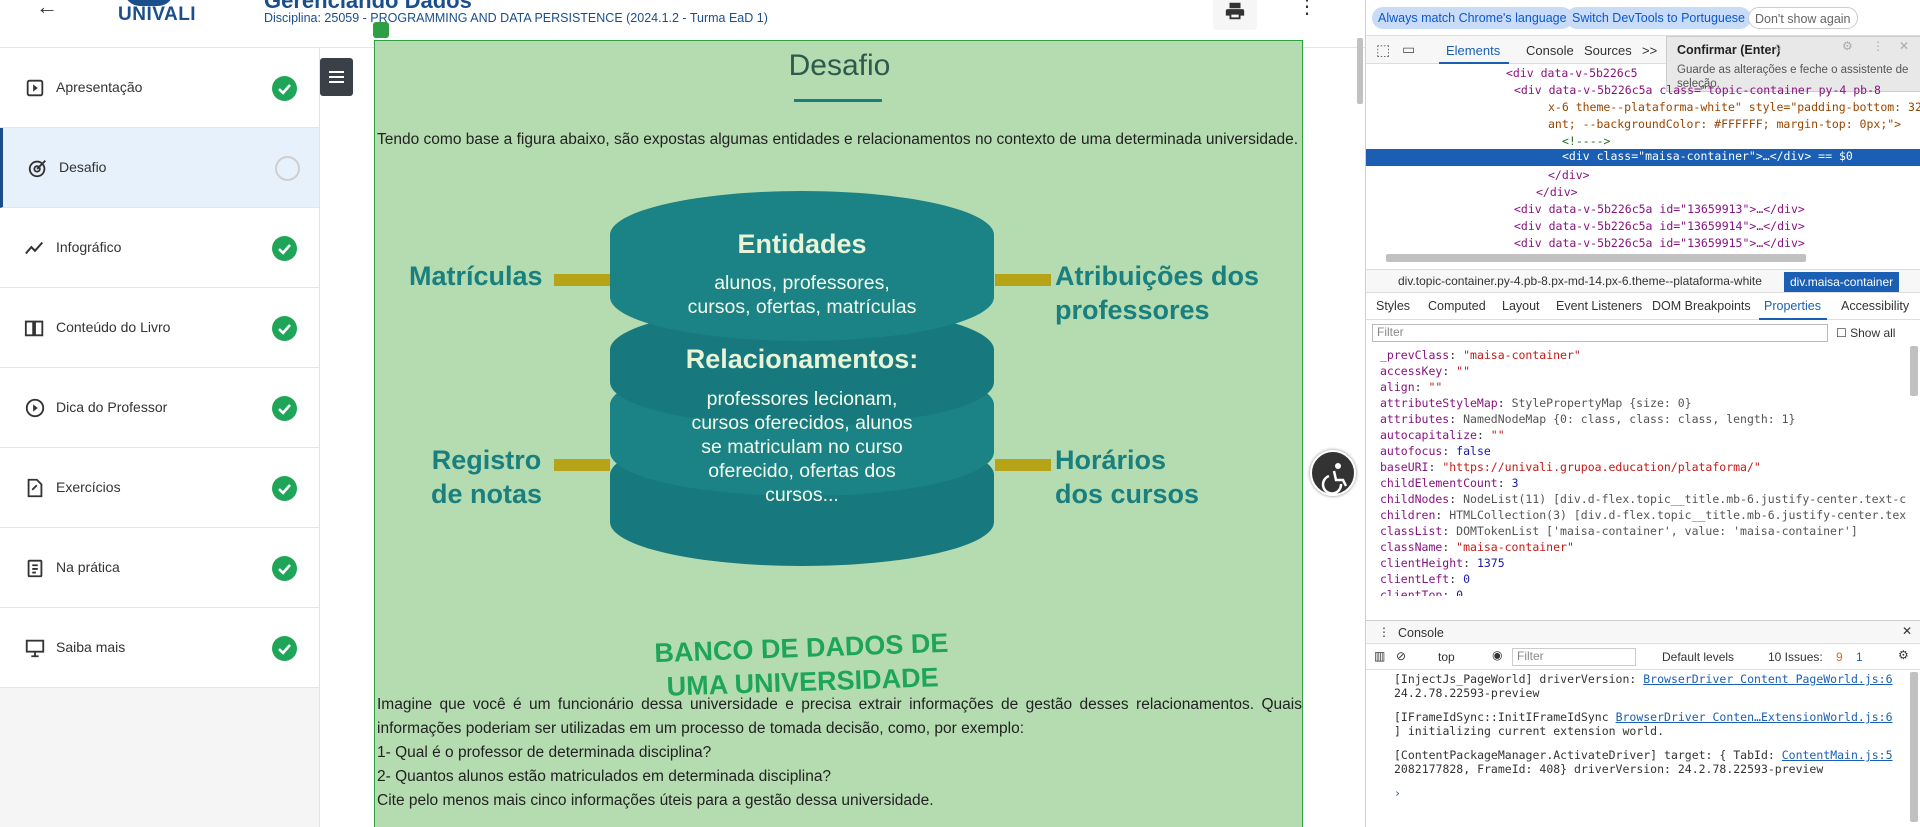 This screenshot has width=1920, height=827. Describe the element at coordinates (1795, 657) in the screenshot. I see `issues-label: 10 Issues:` at that location.